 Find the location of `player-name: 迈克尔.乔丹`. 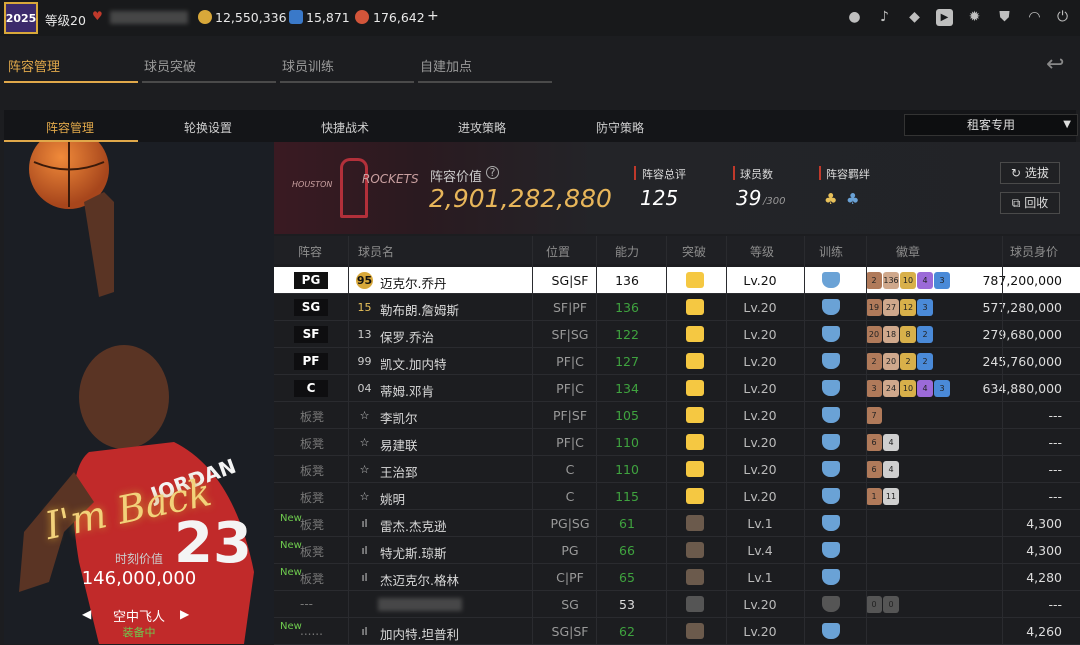

player-name: 迈克尔.乔丹 is located at coordinates (413, 282).